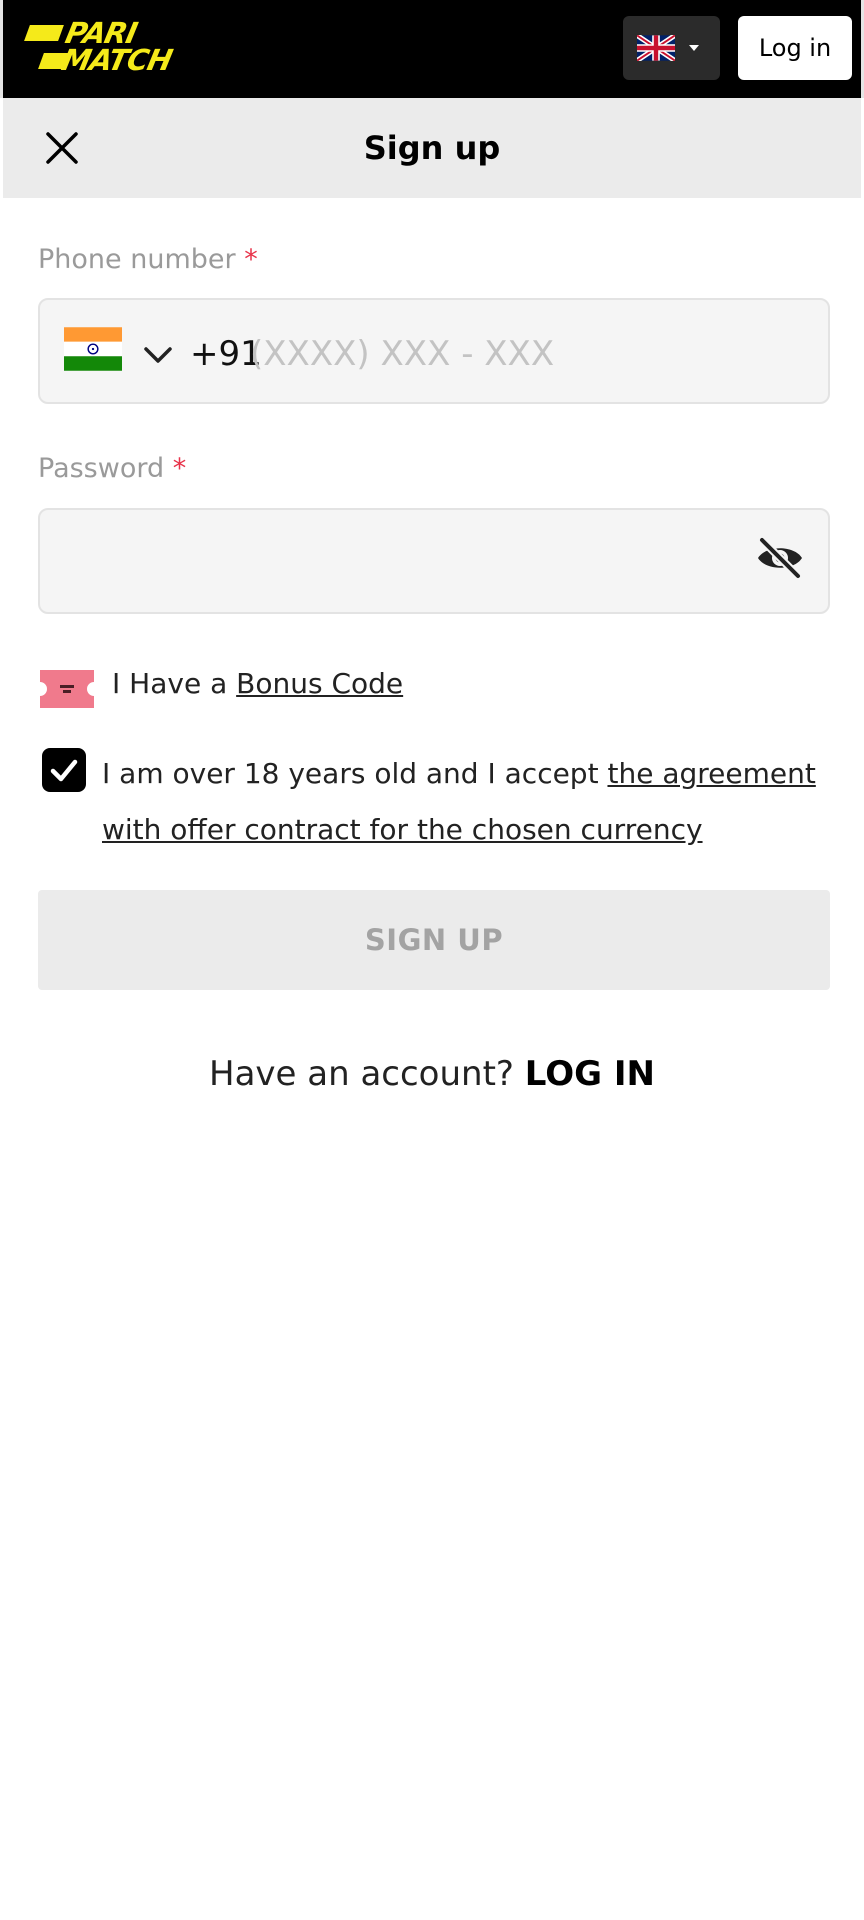  Describe the element at coordinates (590, 1074) in the screenshot. I see `login-link: LOG IN` at that location.